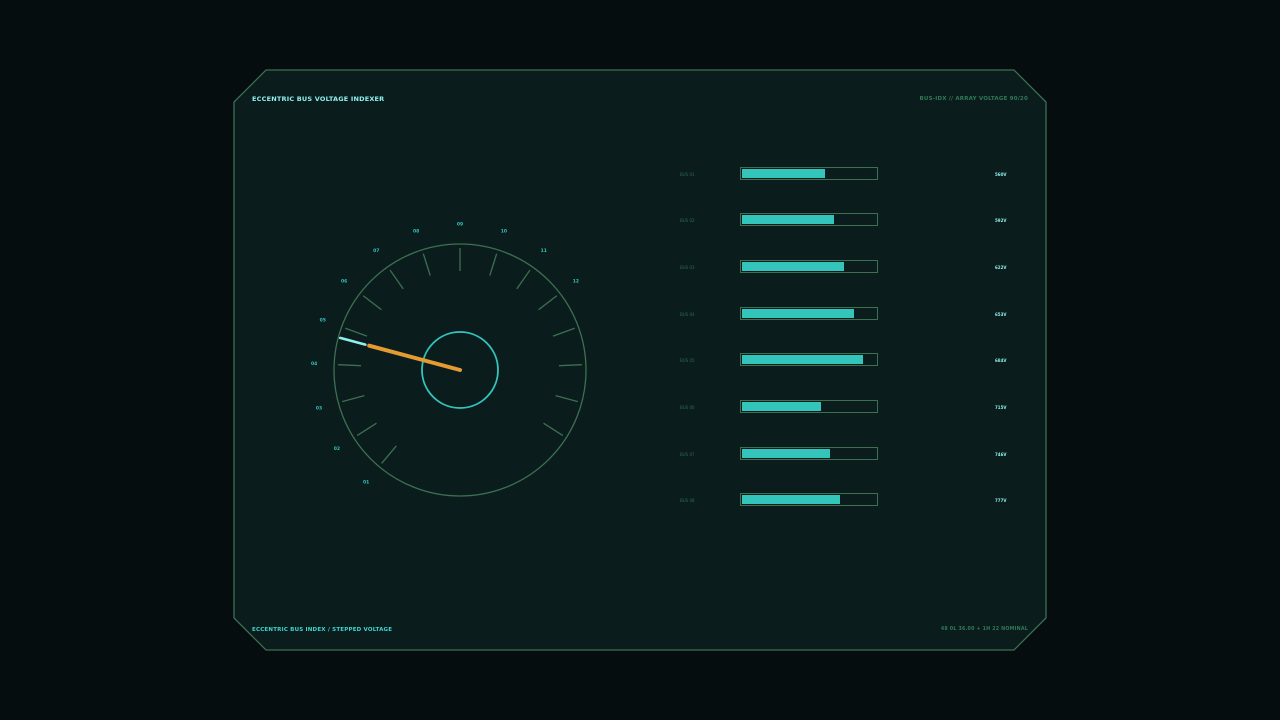 This screenshot has width=1280, height=720. I want to click on bus-bar-row: BUS 02 592V, so click(850, 221).